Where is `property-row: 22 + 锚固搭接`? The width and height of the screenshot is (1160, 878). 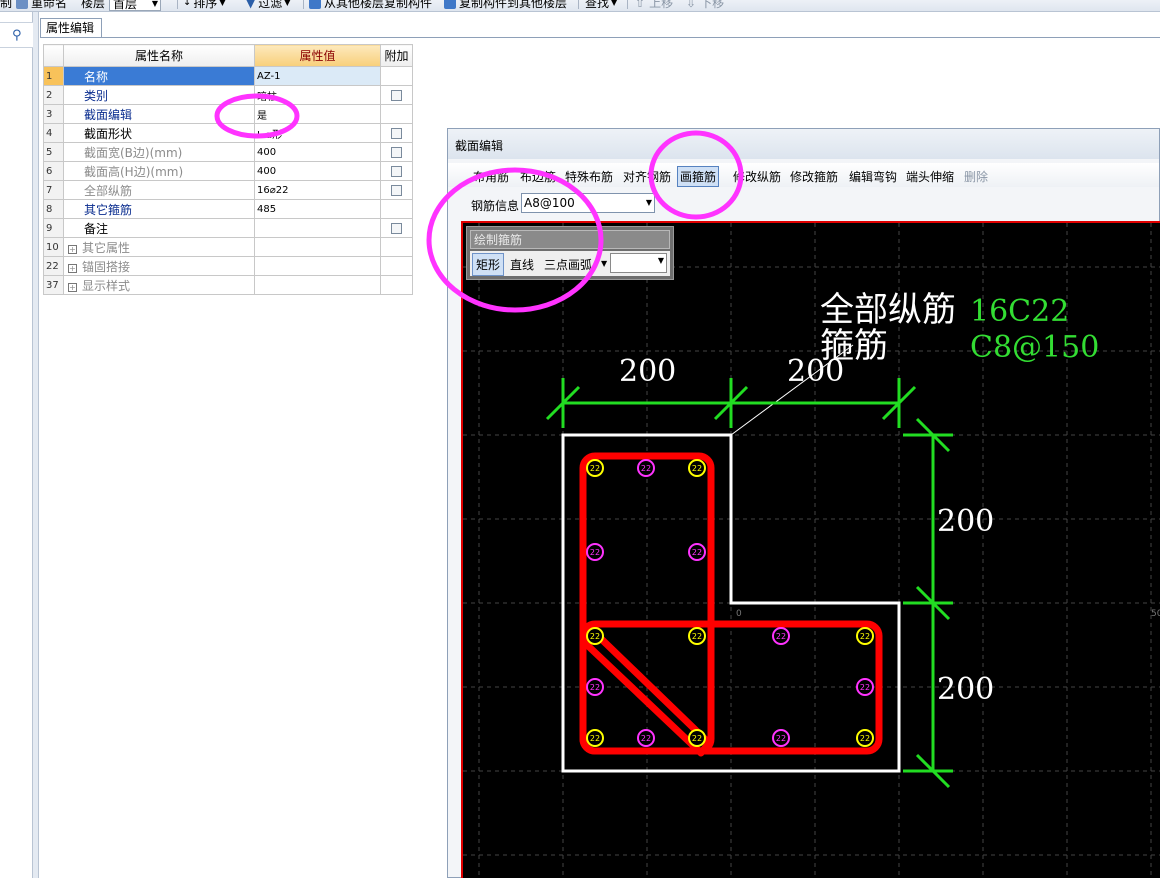 property-row: 22 + 锚固搭接 is located at coordinates (228, 266).